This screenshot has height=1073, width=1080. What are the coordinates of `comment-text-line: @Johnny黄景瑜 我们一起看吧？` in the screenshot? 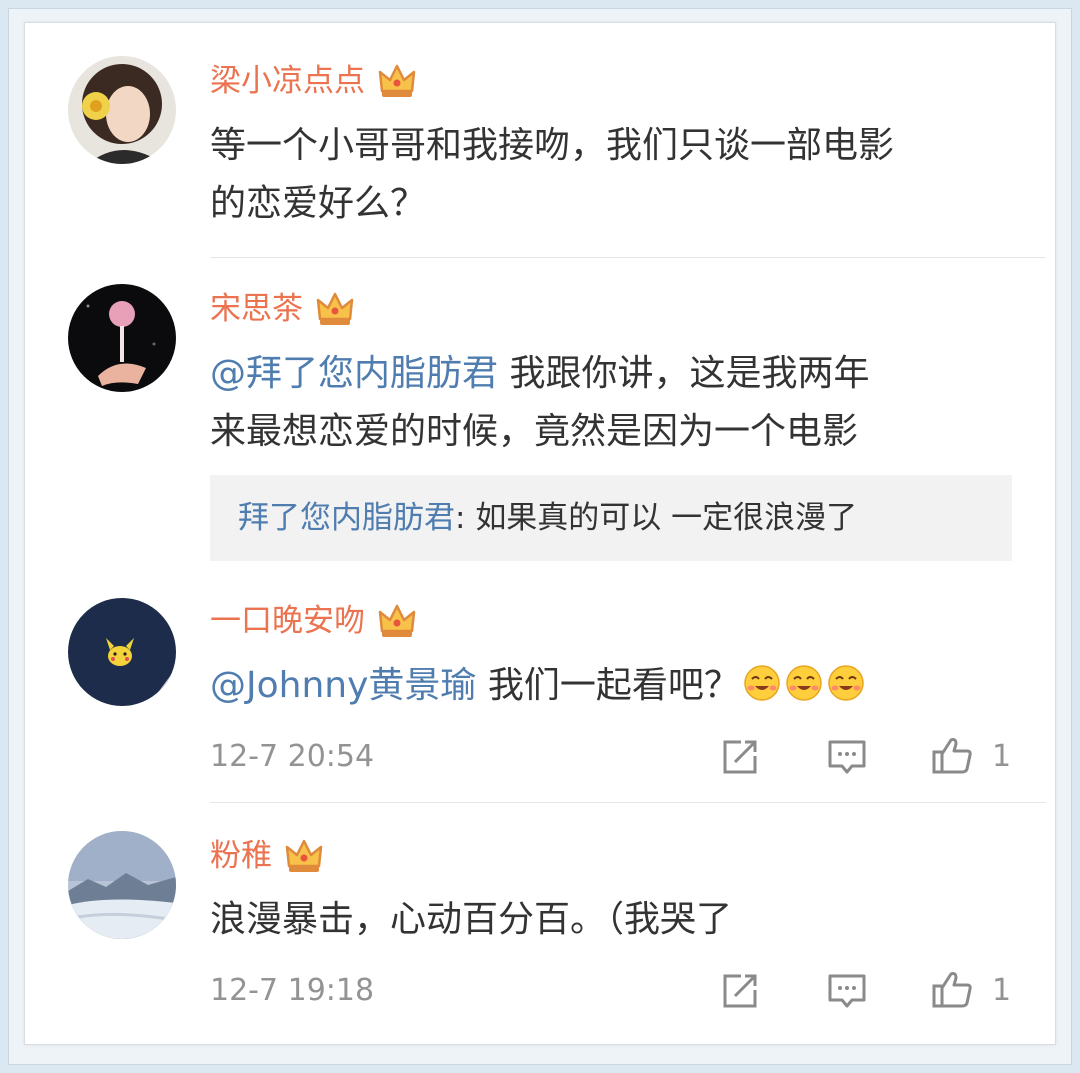 It's located at (538, 686).